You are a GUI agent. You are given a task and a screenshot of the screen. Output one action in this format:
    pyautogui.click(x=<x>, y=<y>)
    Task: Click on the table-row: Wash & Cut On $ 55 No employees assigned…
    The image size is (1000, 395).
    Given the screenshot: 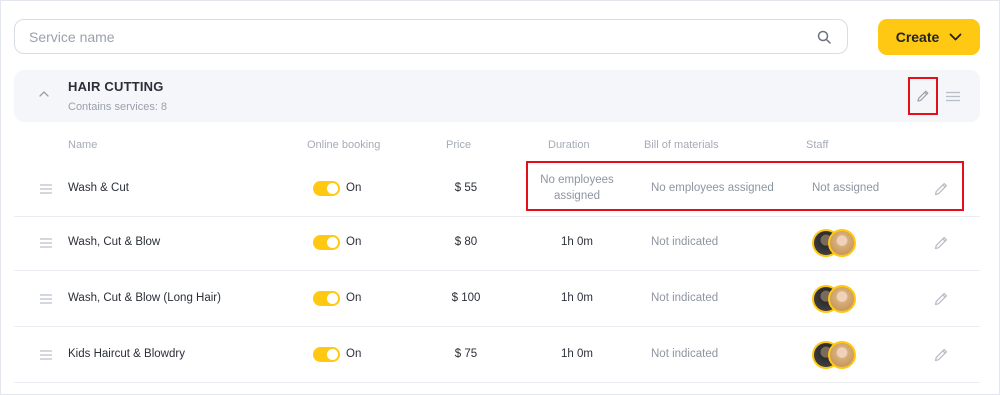 What is the action you would take?
    pyautogui.click(x=497, y=189)
    